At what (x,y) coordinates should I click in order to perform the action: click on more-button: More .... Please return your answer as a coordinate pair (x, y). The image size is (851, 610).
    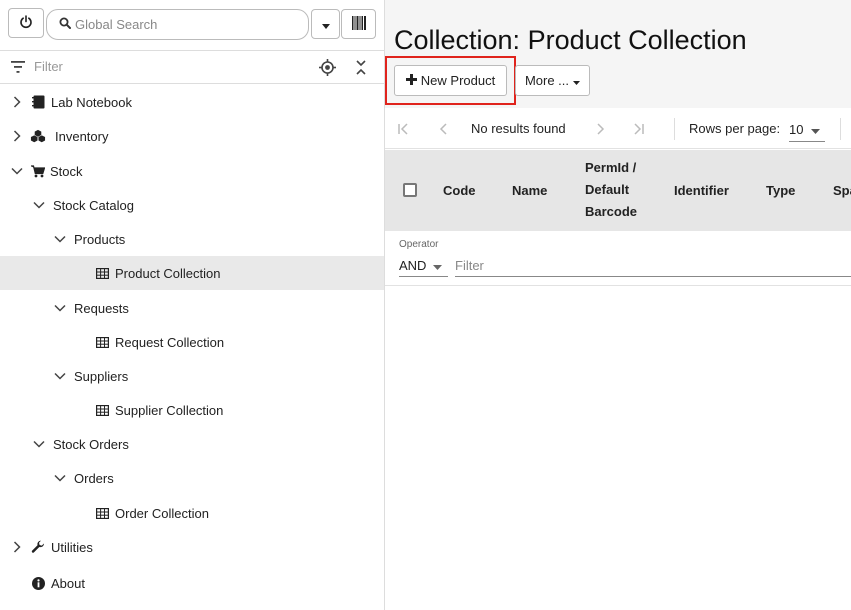
    Looking at the image, I should click on (552, 80).